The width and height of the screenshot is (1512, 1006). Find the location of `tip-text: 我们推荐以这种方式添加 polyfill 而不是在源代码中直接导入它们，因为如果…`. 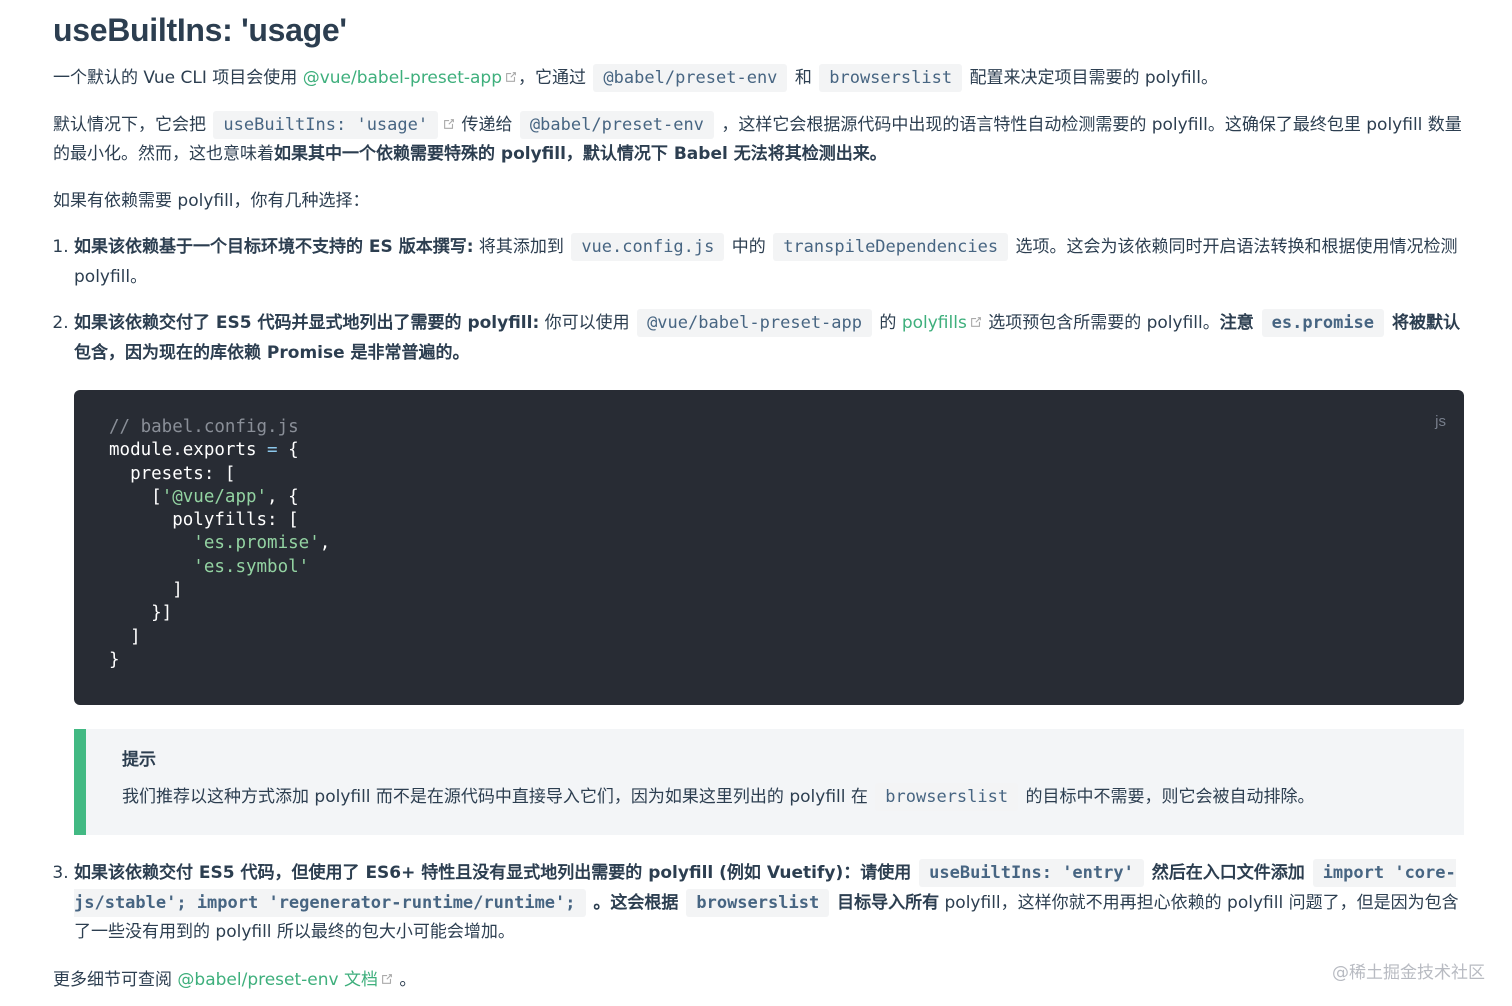

tip-text: 我们推荐以这种方式添加 polyfill 而不是在源代码中直接导入它们，因为如果… is located at coordinates (775, 798).